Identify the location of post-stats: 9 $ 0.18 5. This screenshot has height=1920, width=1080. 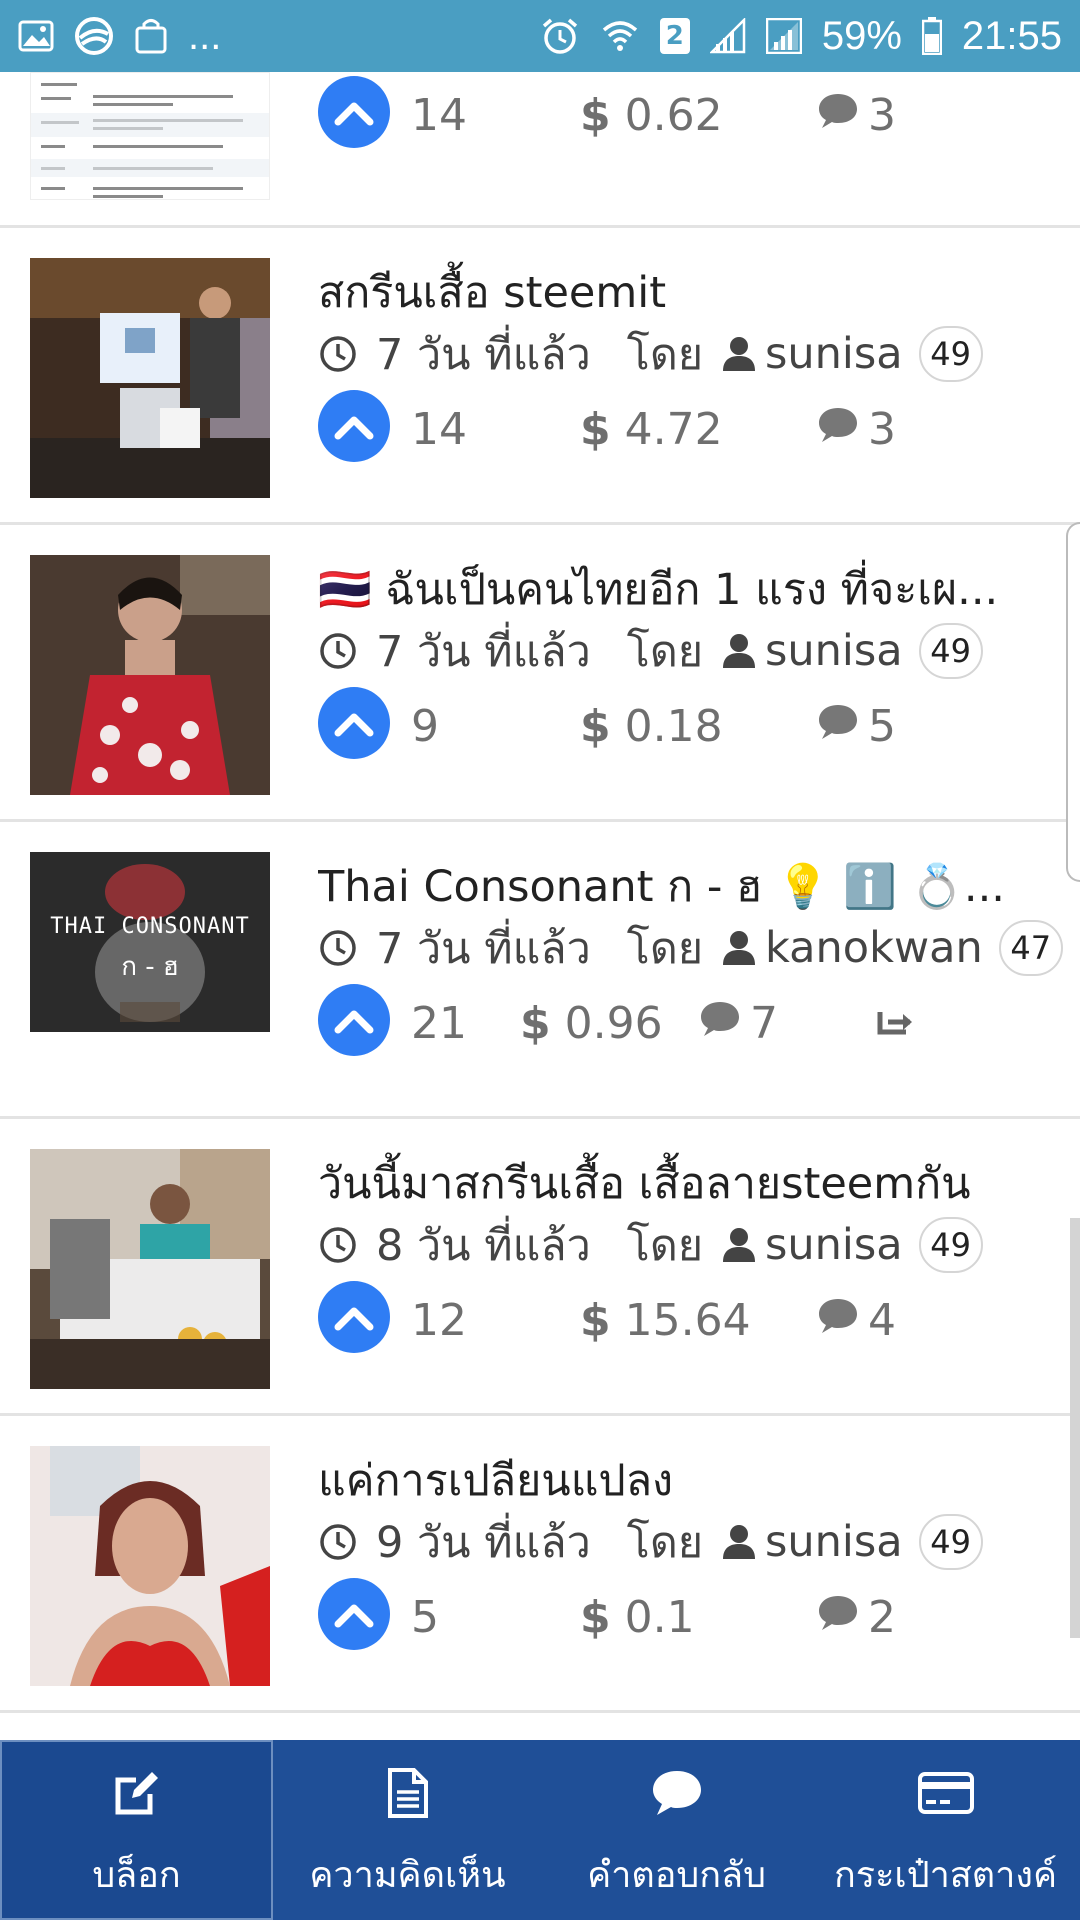
(688, 723).